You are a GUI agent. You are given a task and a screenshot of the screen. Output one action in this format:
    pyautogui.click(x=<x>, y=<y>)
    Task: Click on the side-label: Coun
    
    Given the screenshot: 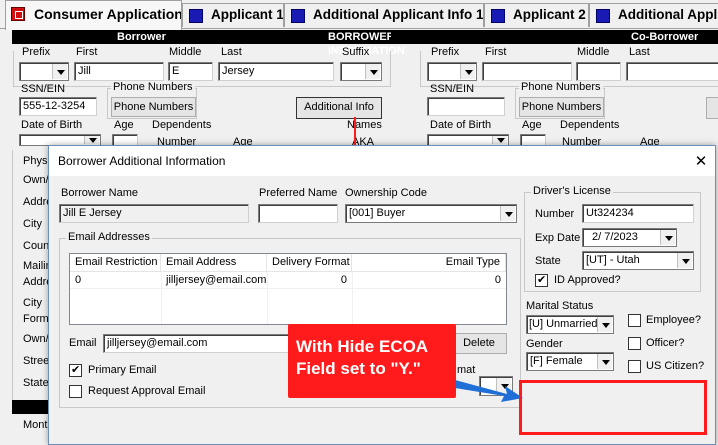 What is the action you would take?
    pyautogui.click(x=36, y=246)
    